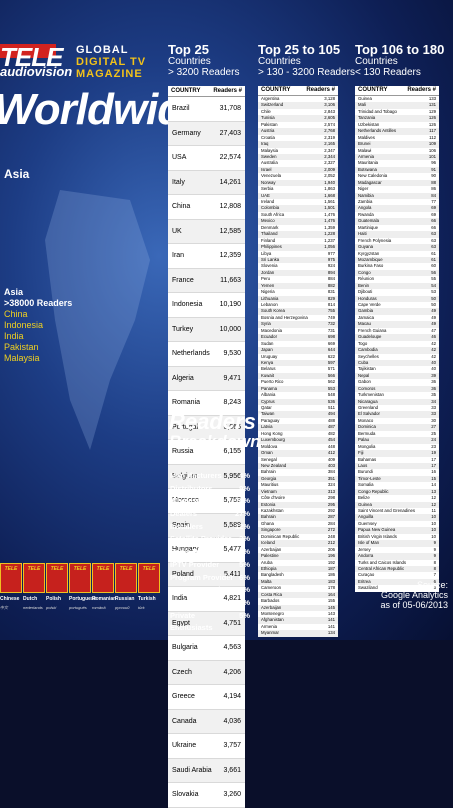  Describe the element at coordinates (192, 770) in the screenshot. I see `country-name: Saudi Arabia` at that location.